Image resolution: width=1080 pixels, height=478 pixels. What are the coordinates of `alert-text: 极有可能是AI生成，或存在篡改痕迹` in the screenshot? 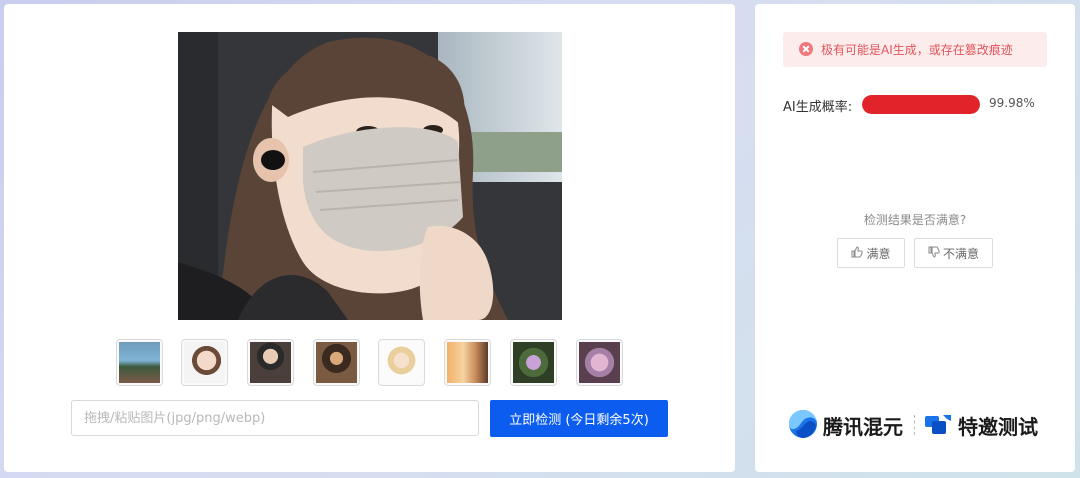 It's located at (917, 50).